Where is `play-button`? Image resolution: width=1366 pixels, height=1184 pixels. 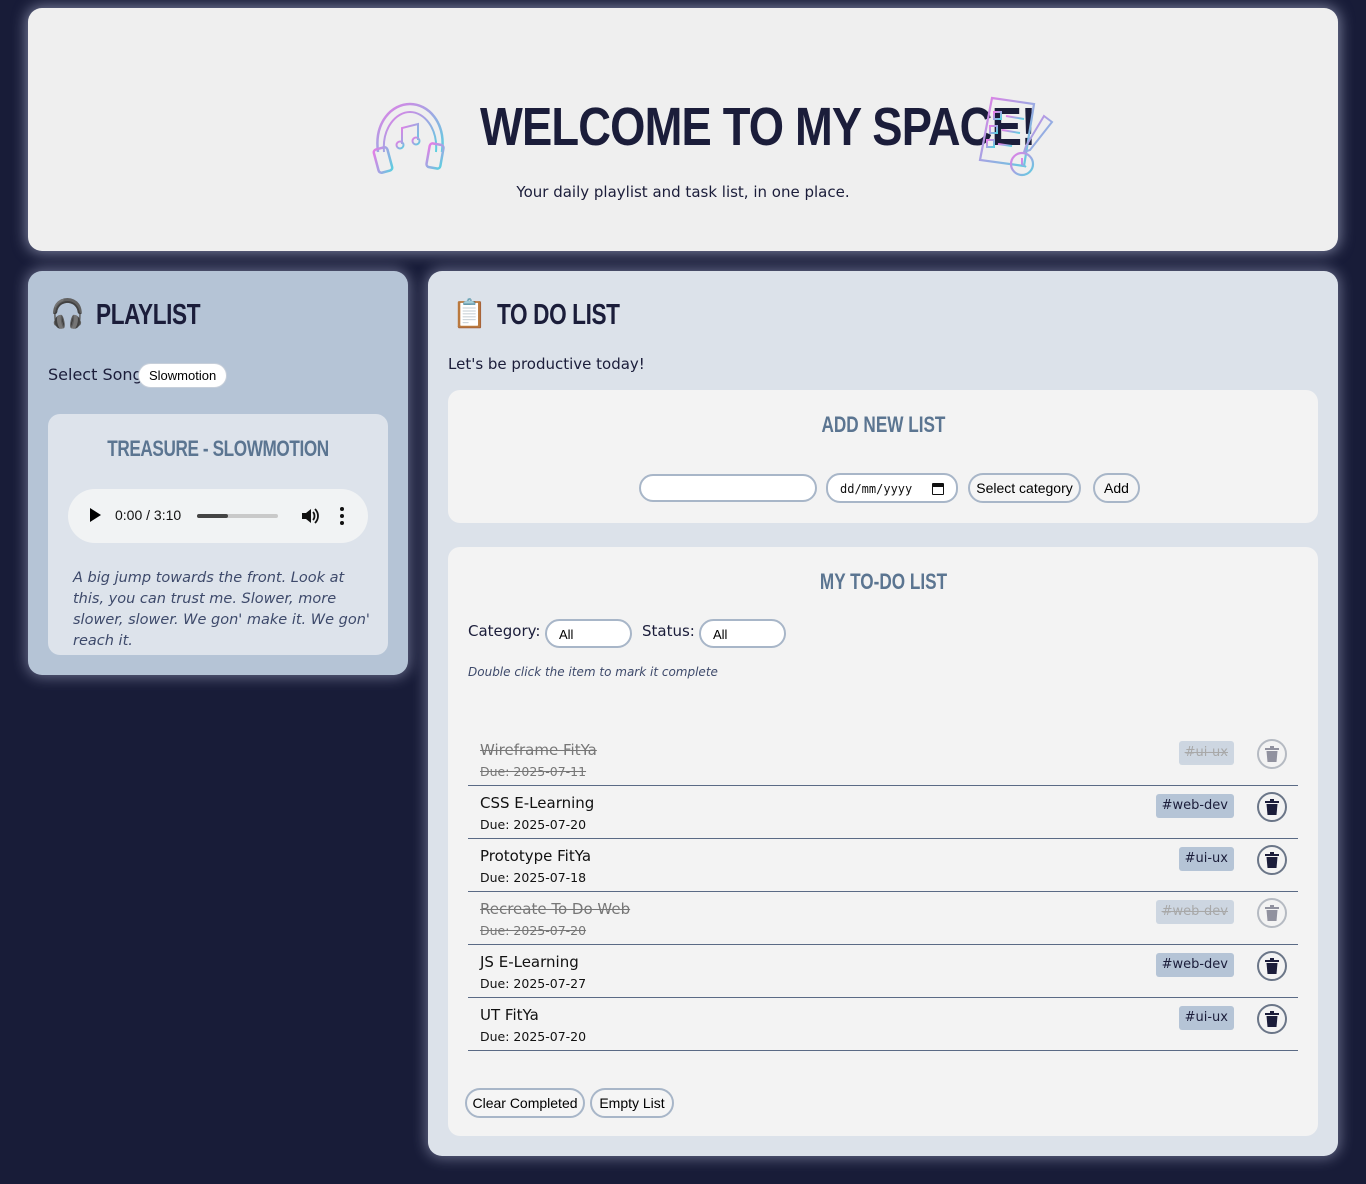 play-button is located at coordinates (95, 515).